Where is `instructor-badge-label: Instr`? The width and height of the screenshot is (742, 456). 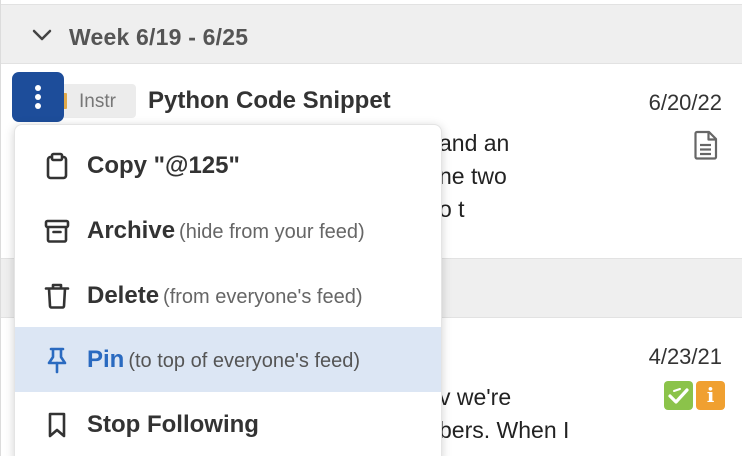
instructor-badge-label: Instr is located at coordinates (97, 101).